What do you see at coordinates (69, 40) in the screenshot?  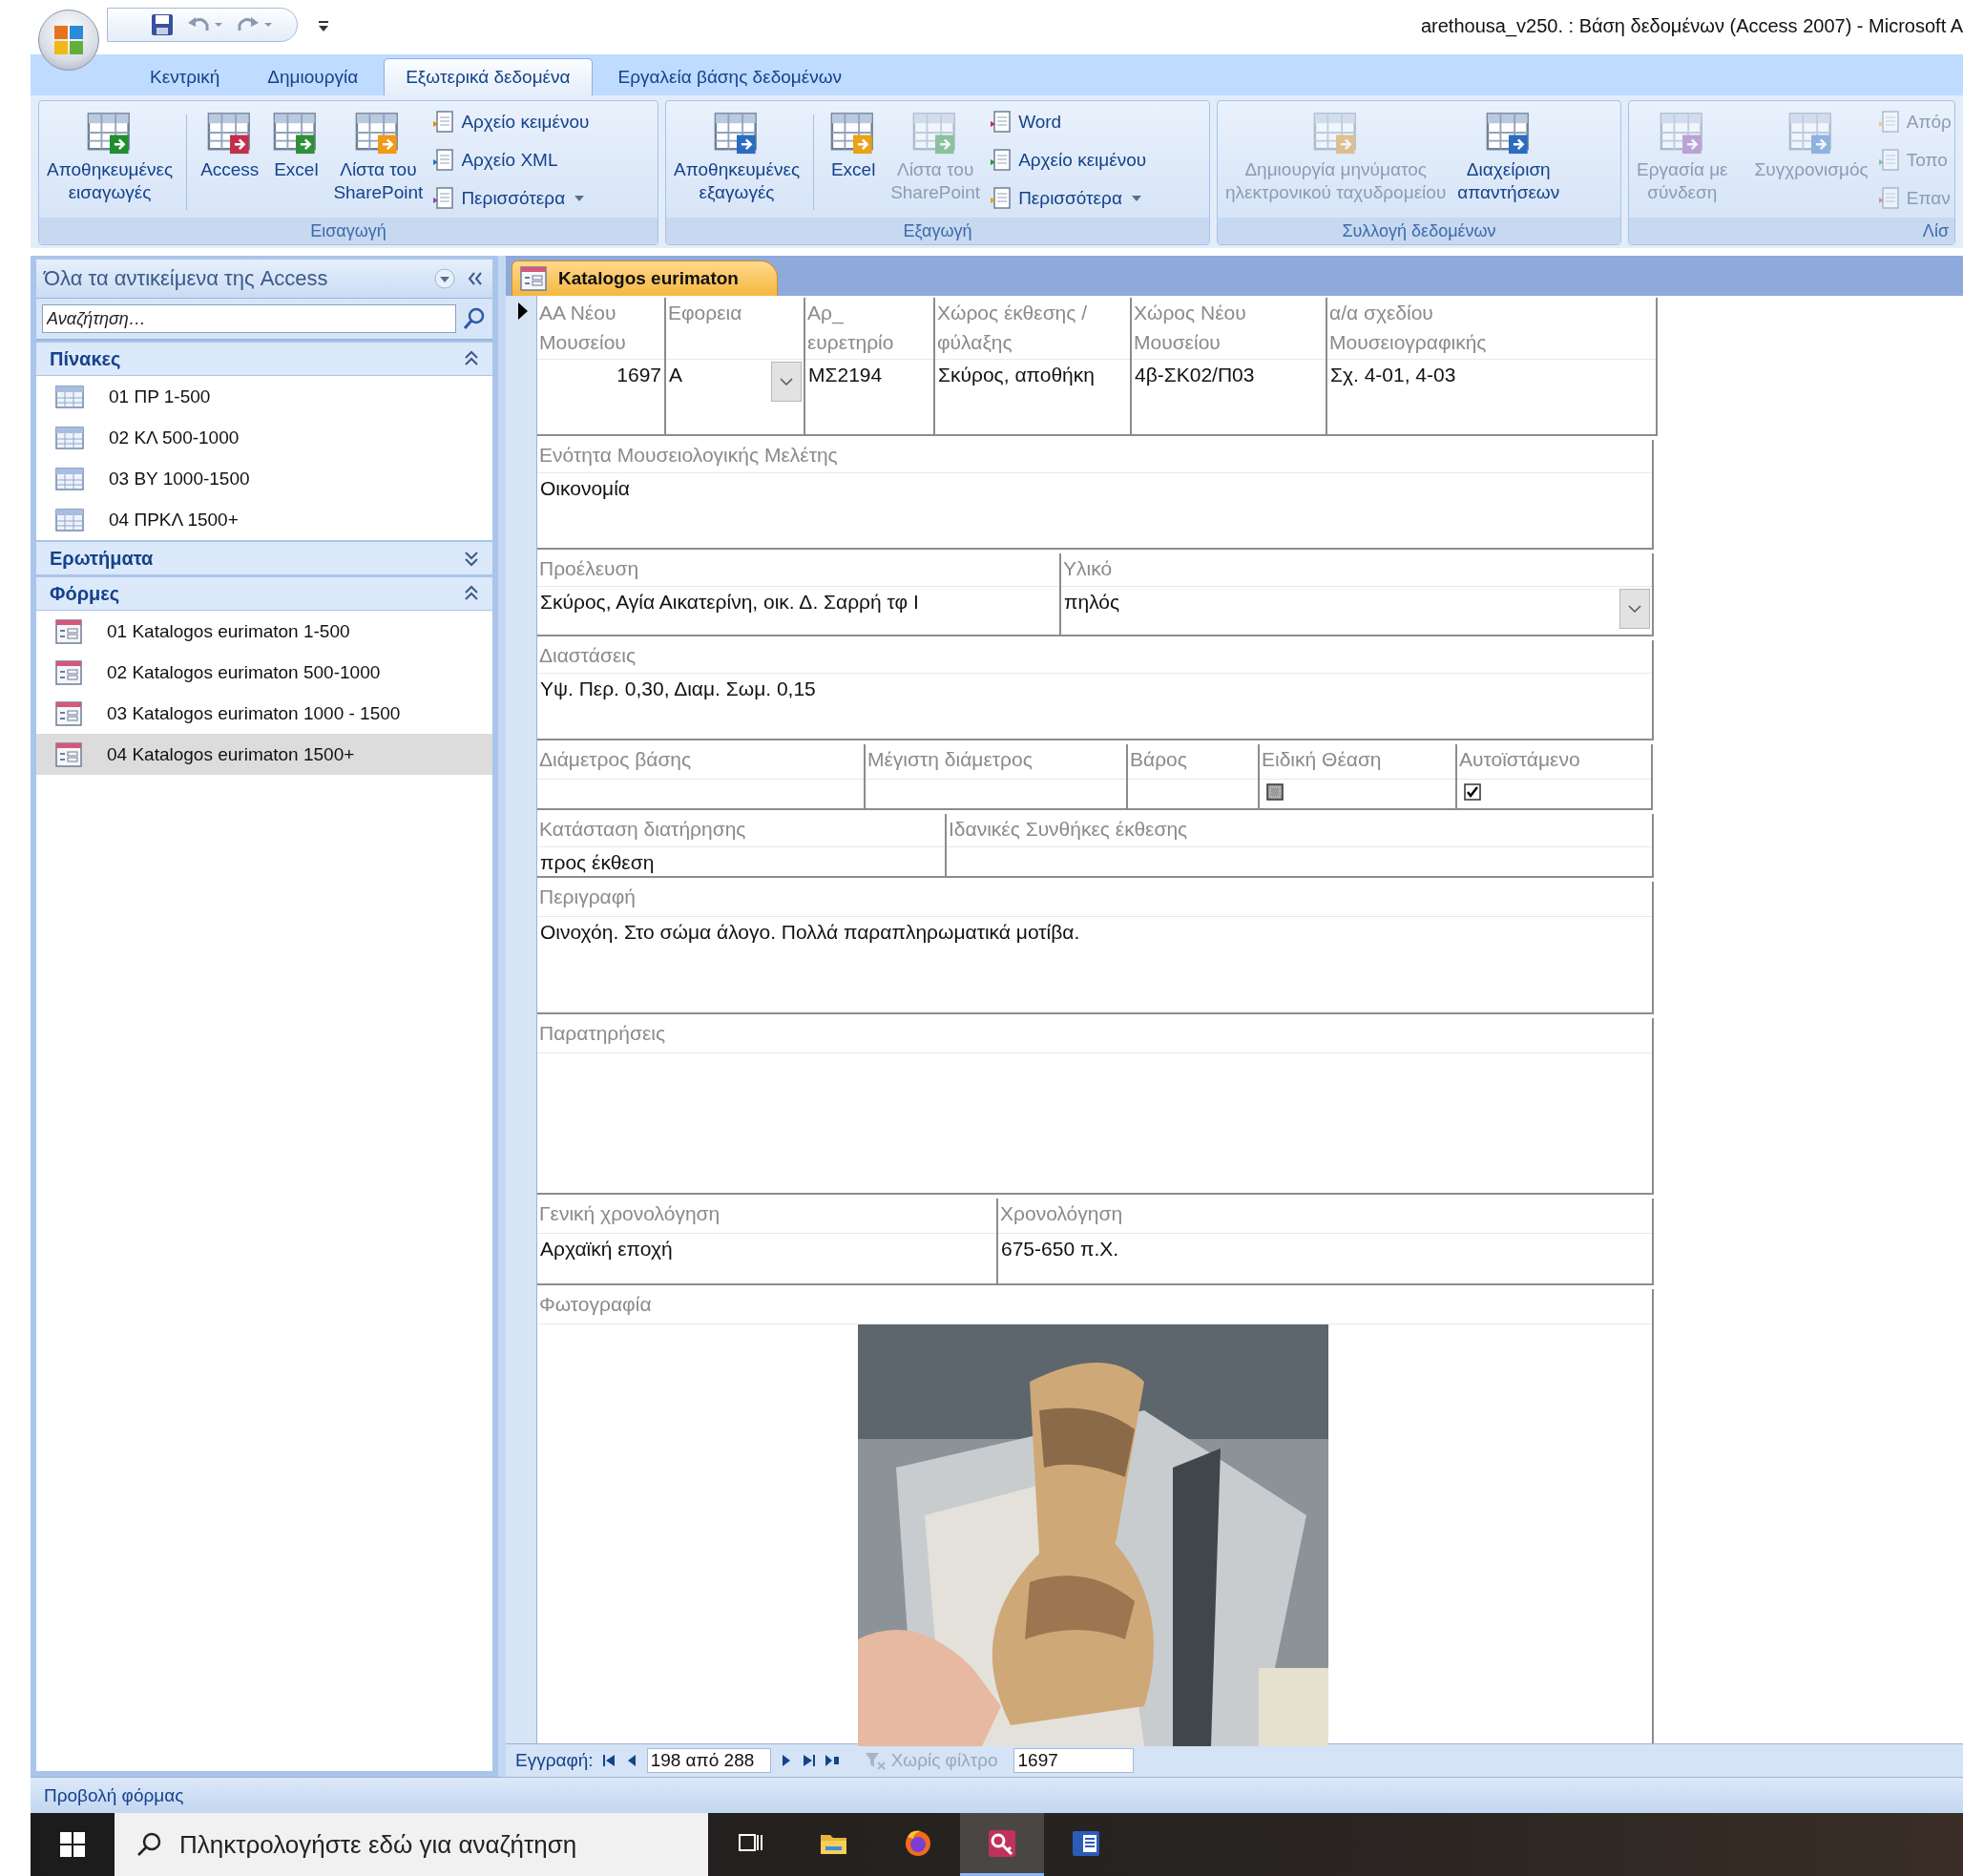 I see `logo` at bounding box center [69, 40].